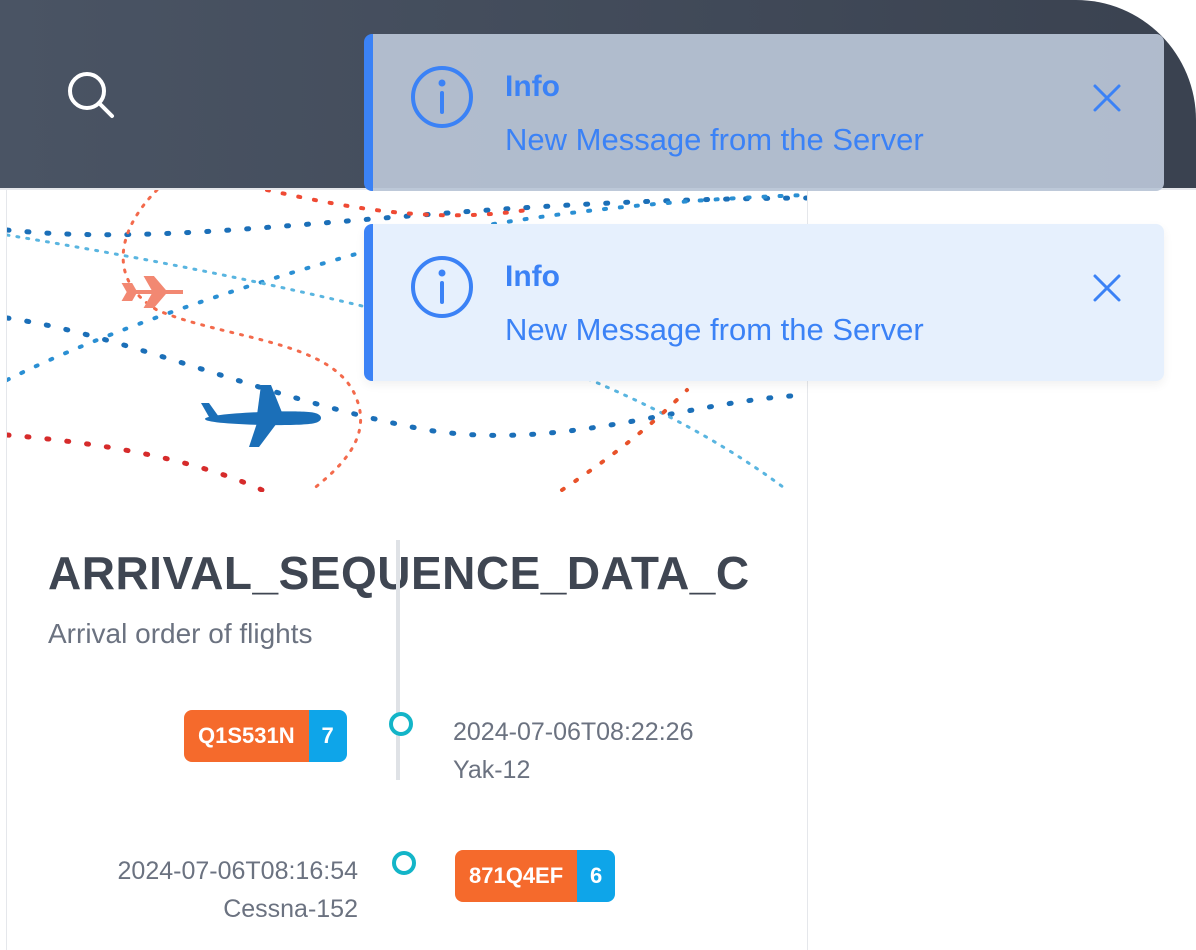 The image size is (1196, 950). I want to click on flight-tag: 871Q4EF 6, so click(535, 876).